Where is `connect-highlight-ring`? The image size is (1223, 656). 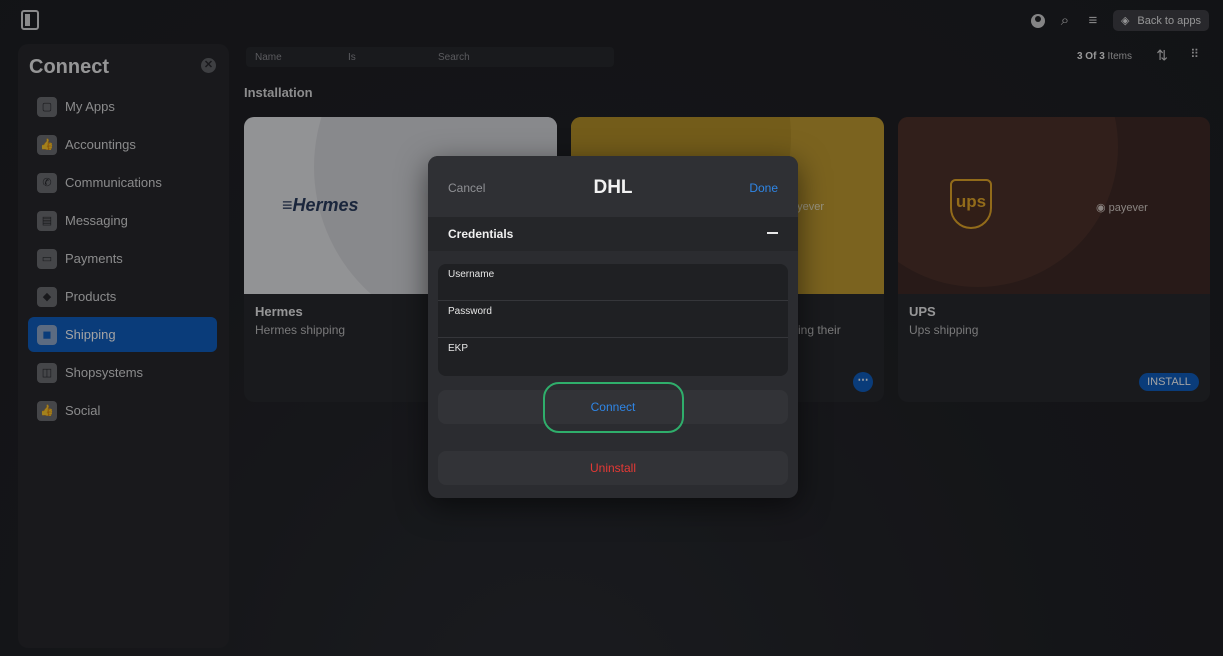 connect-highlight-ring is located at coordinates (613, 407).